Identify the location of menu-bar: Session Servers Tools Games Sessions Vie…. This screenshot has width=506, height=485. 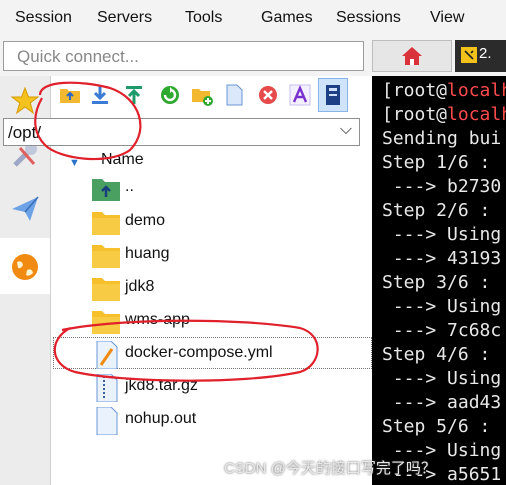
(253, 18).